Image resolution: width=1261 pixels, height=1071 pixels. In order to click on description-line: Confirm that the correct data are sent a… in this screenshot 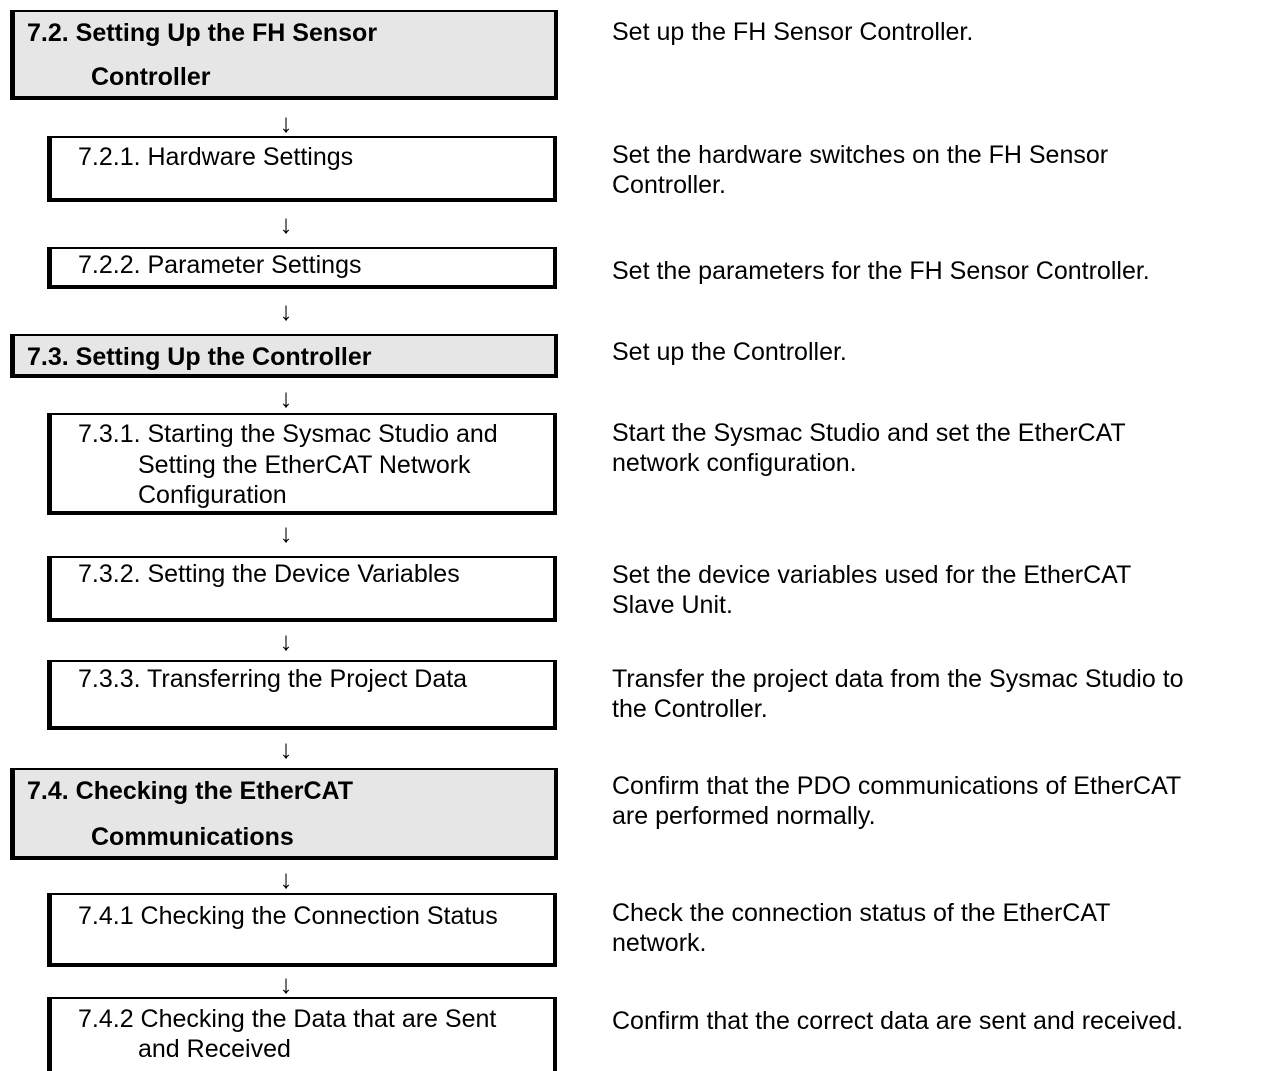, I will do `click(898, 1021)`.